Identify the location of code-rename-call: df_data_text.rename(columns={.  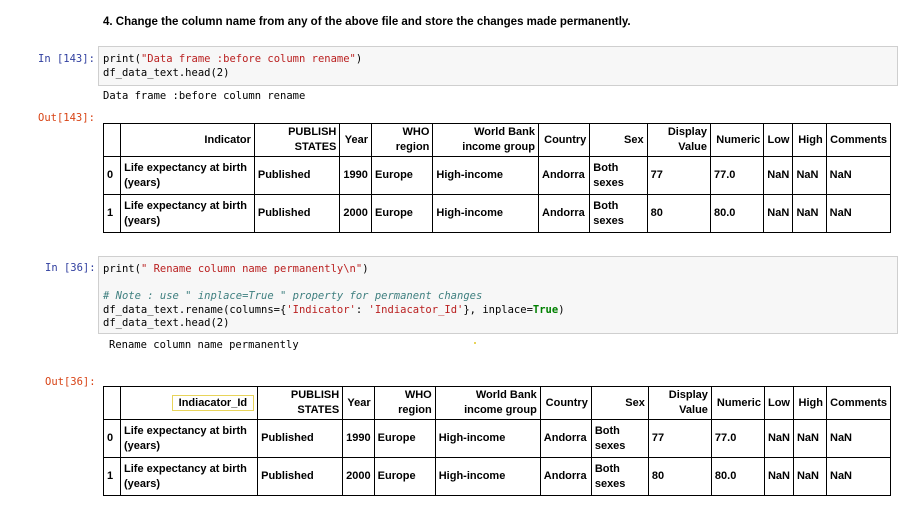
(195, 309).